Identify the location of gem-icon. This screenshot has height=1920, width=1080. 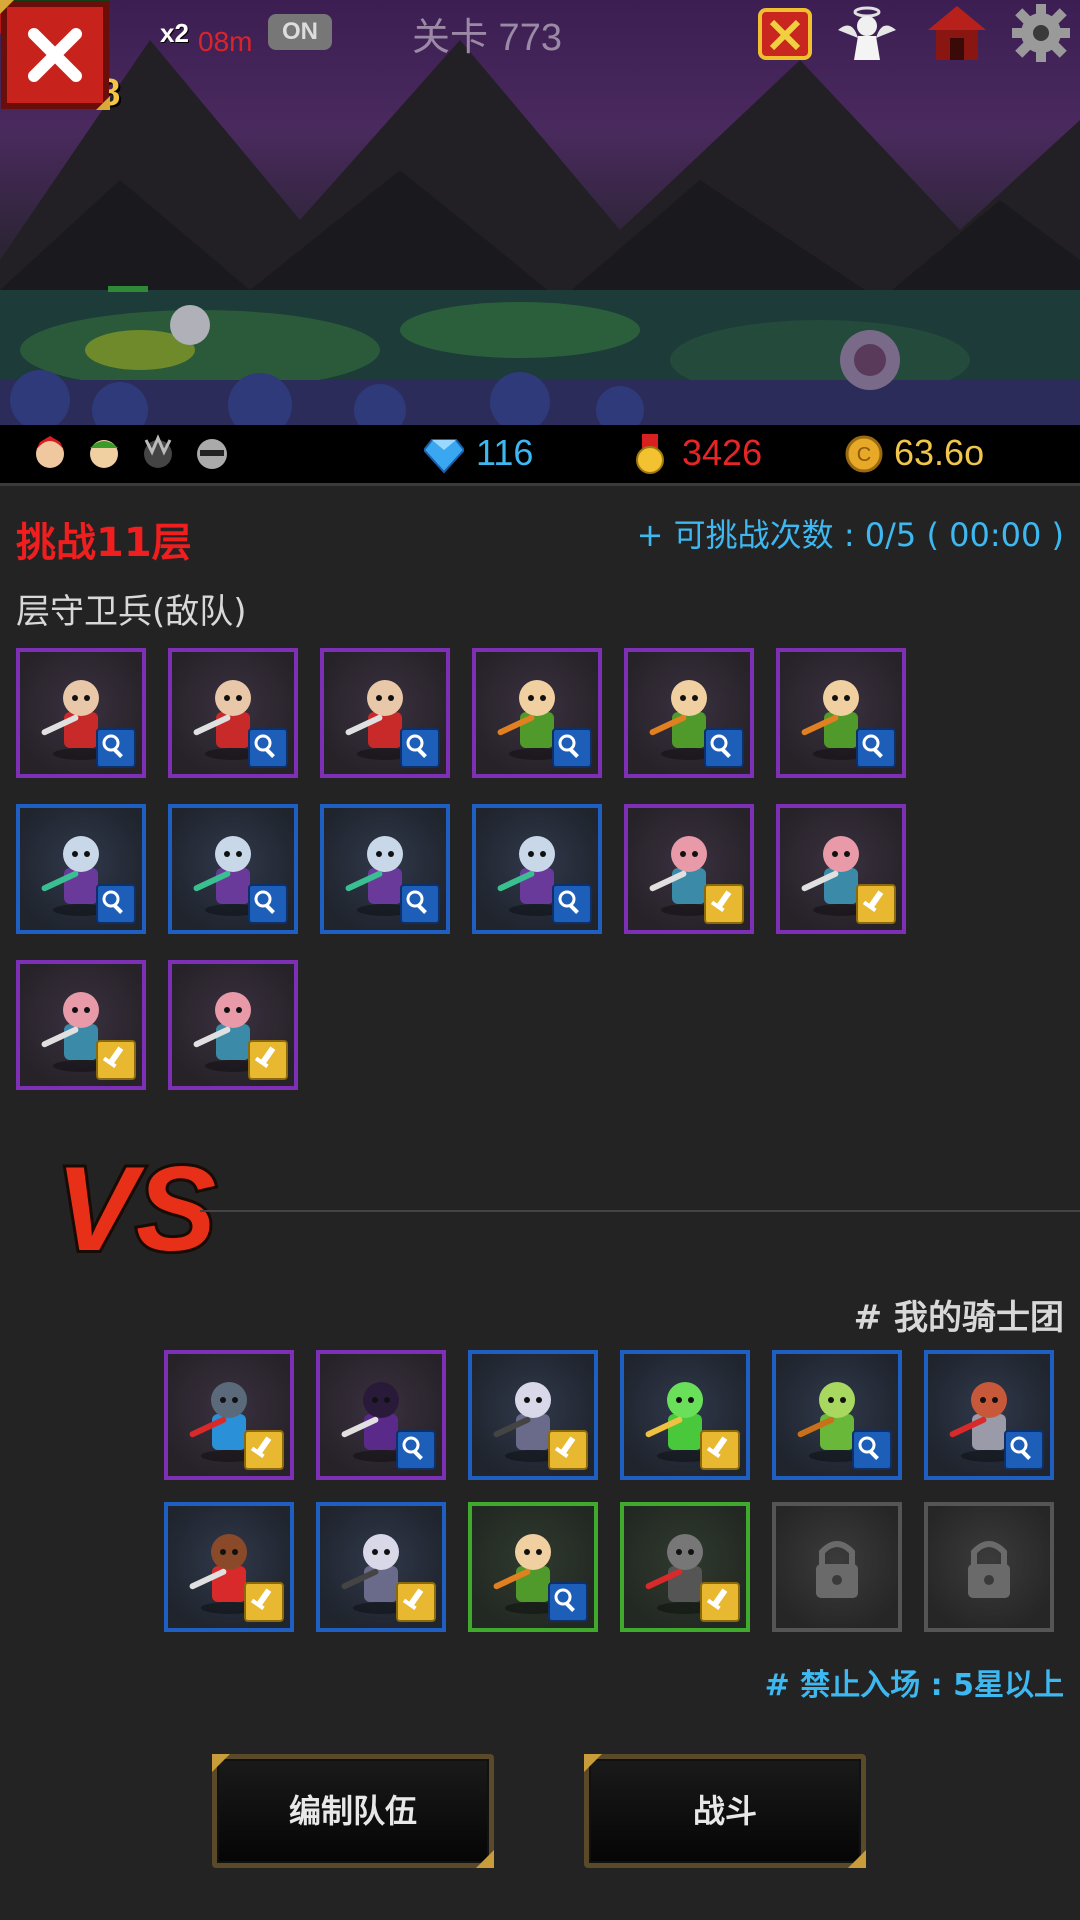
(444, 456).